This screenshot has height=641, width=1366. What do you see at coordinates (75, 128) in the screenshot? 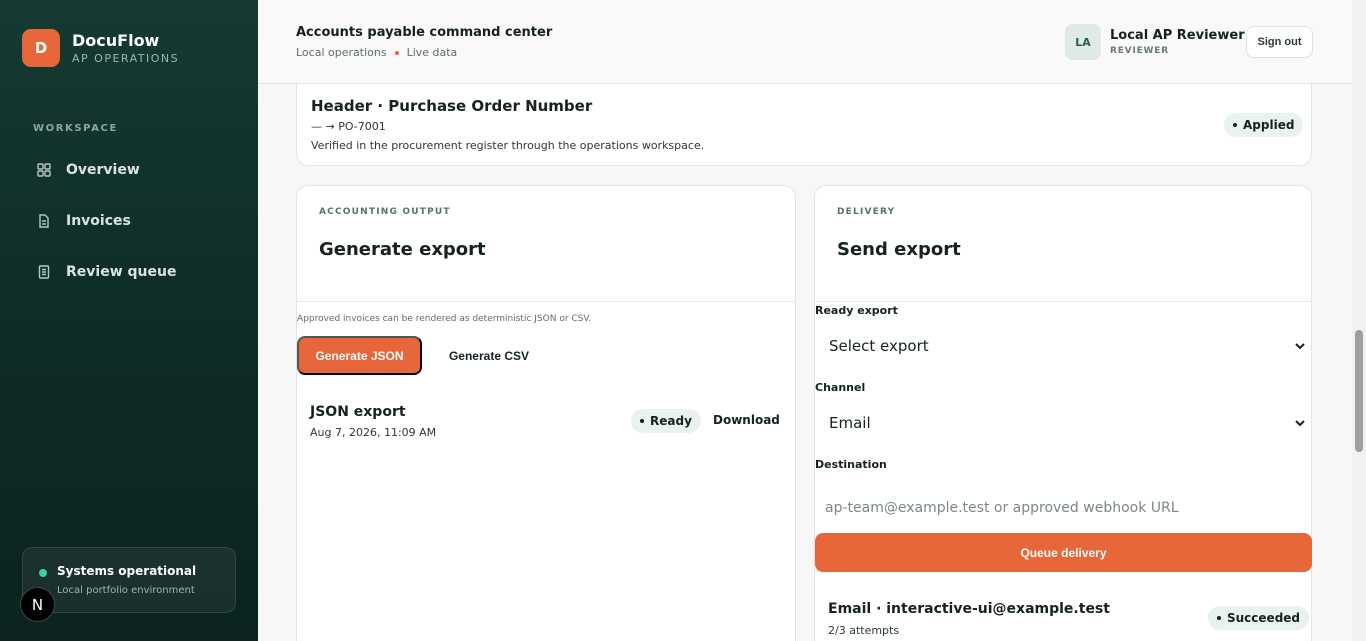
I see `workspace-section-label: WORKSPACE` at bounding box center [75, 128].